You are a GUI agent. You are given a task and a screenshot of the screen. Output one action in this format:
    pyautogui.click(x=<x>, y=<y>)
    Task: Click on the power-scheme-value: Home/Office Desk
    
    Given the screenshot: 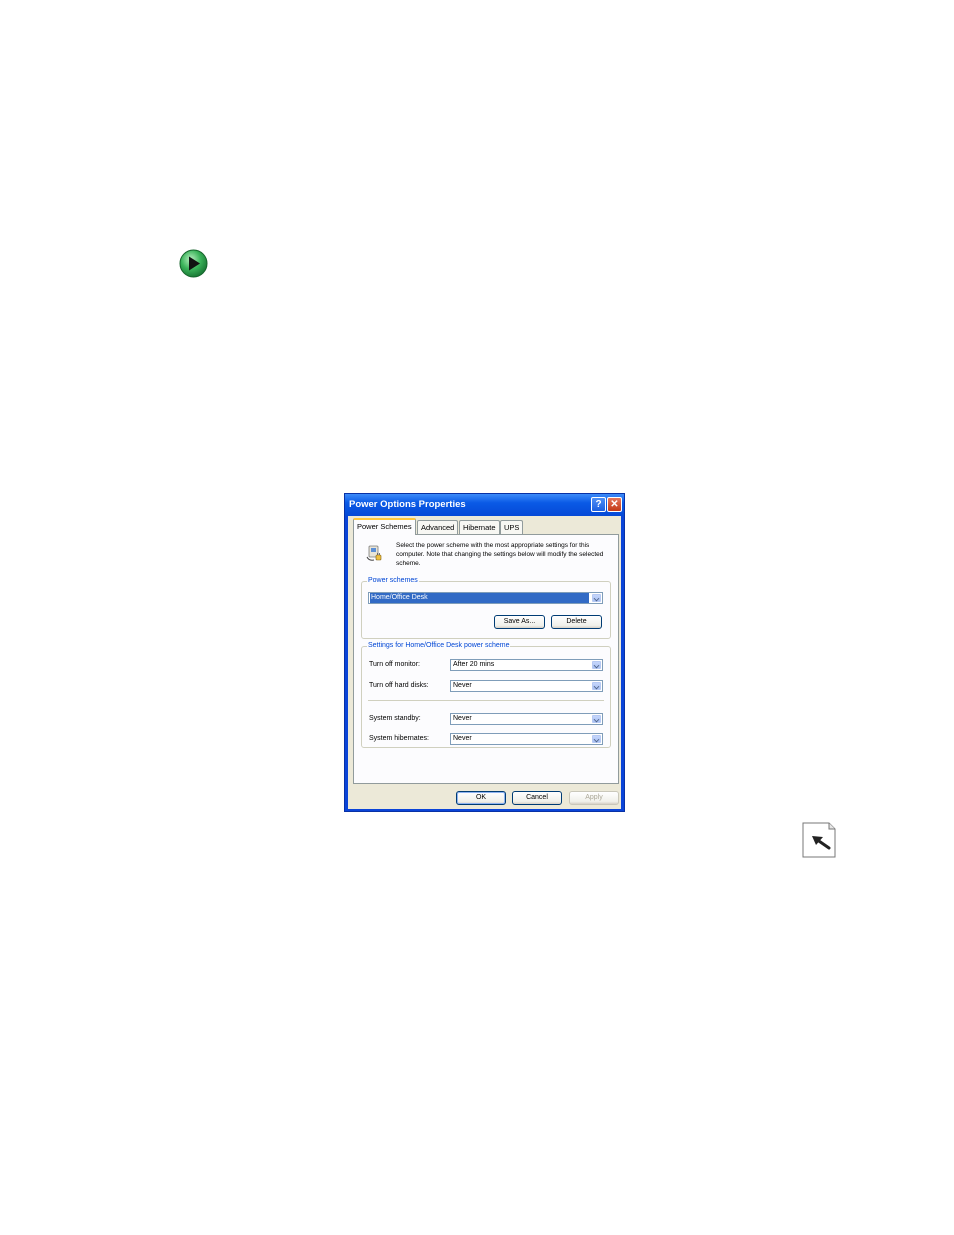 What is the action you would take?
    pyautogui.click(x=479, y=598)
    